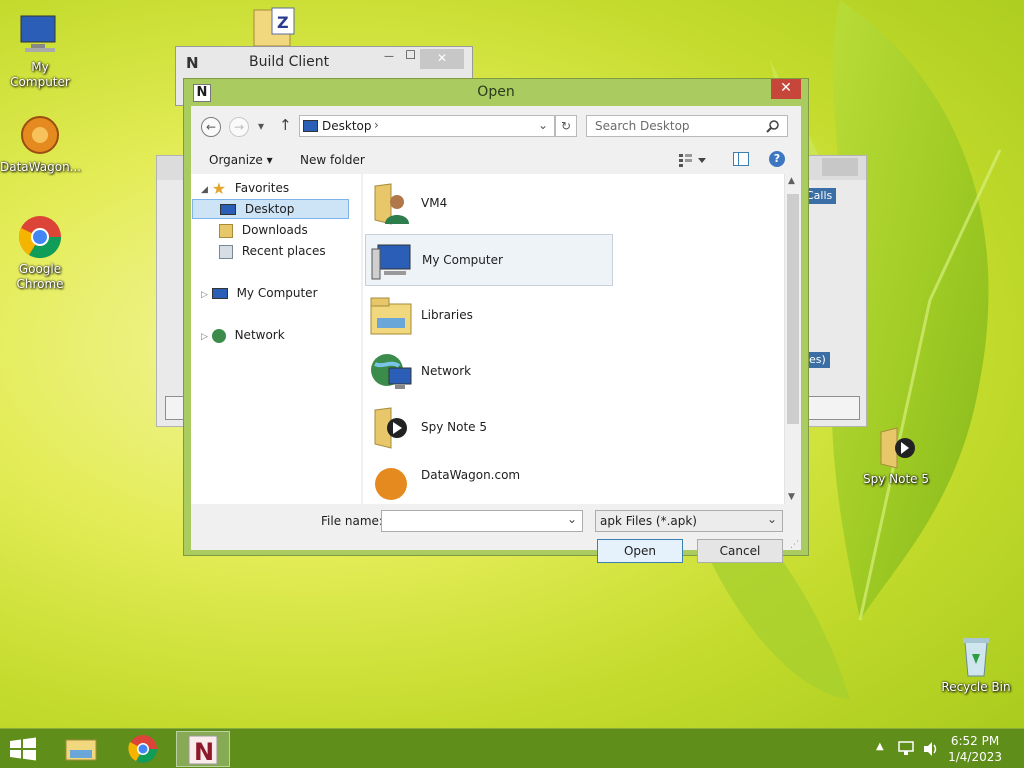  What do you see at coordinates (274, 26) in the screenshot?
I see `zip-file-icon: Z` at bounding box center [274, 26].